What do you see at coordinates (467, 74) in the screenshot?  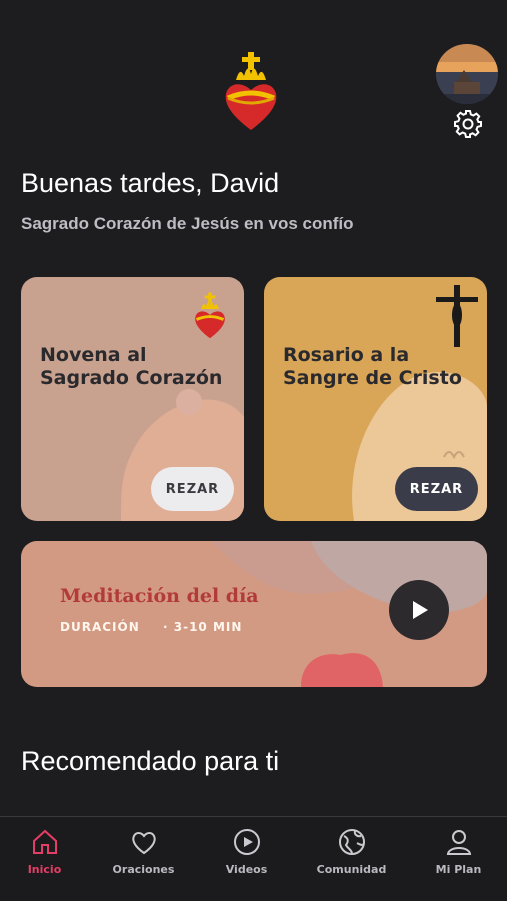 I see `avatar` at bounding box center [467, 74].